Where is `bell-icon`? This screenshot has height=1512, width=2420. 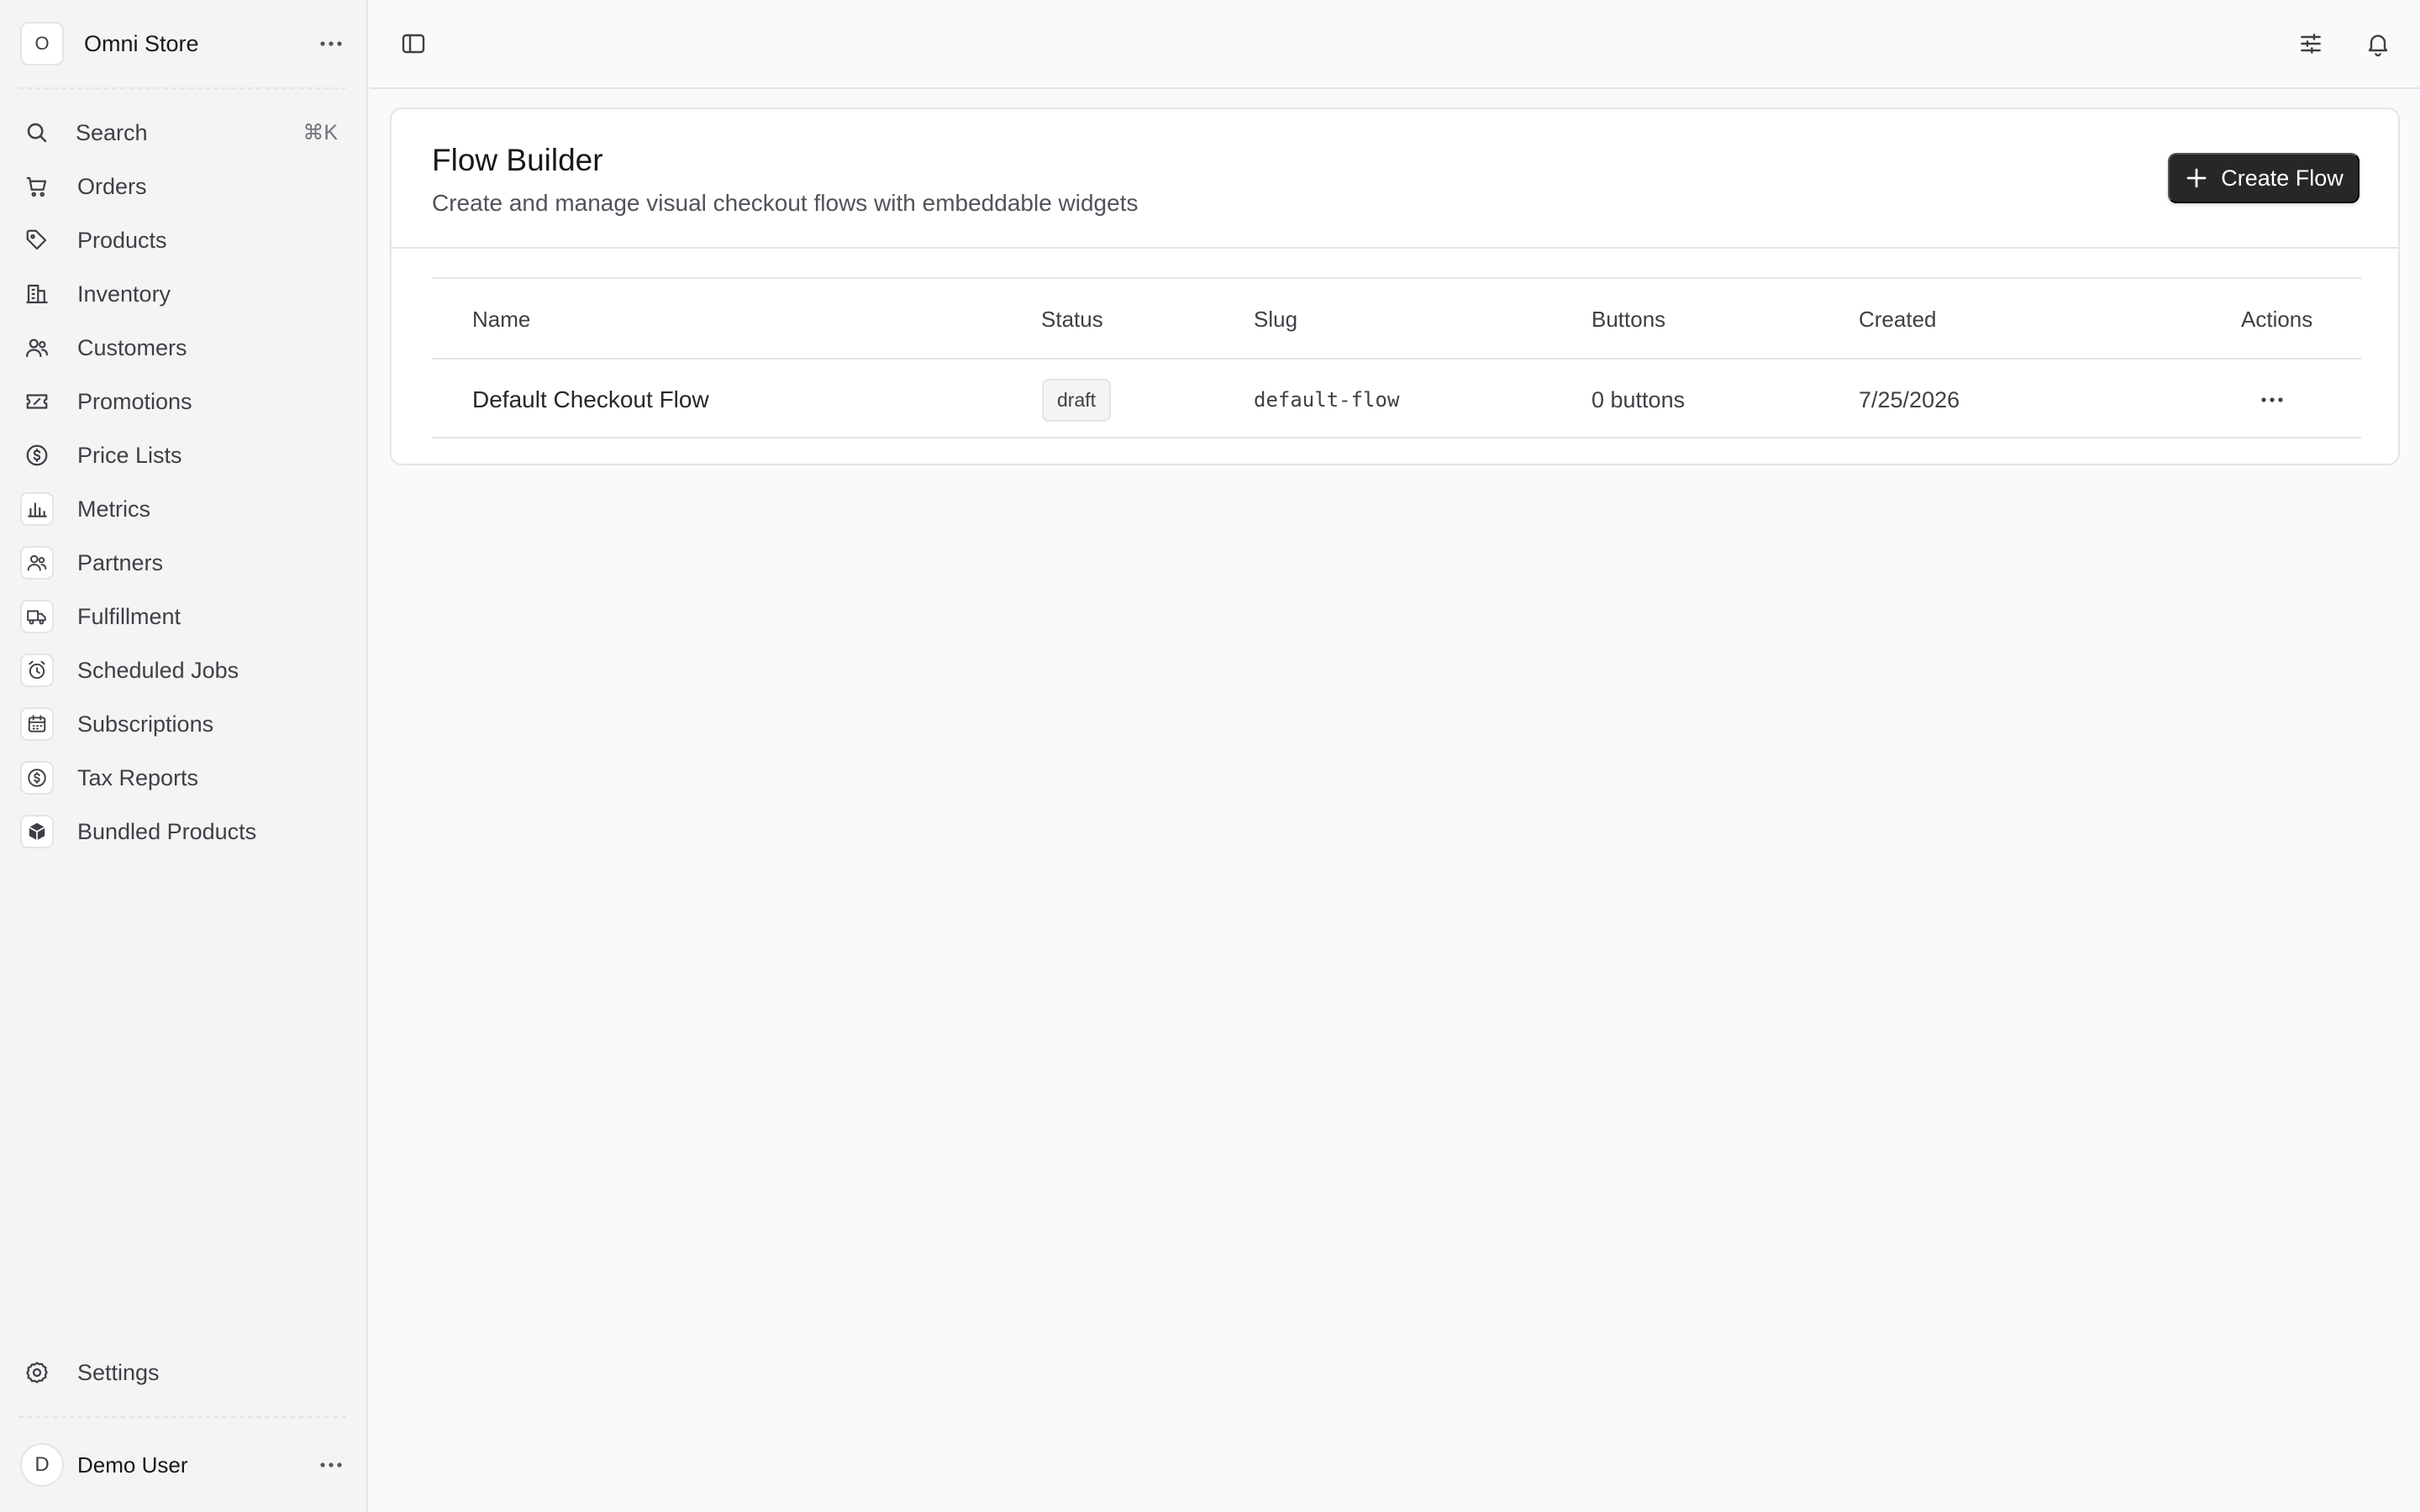 bell-icon is located at coordinates (2378, 45).